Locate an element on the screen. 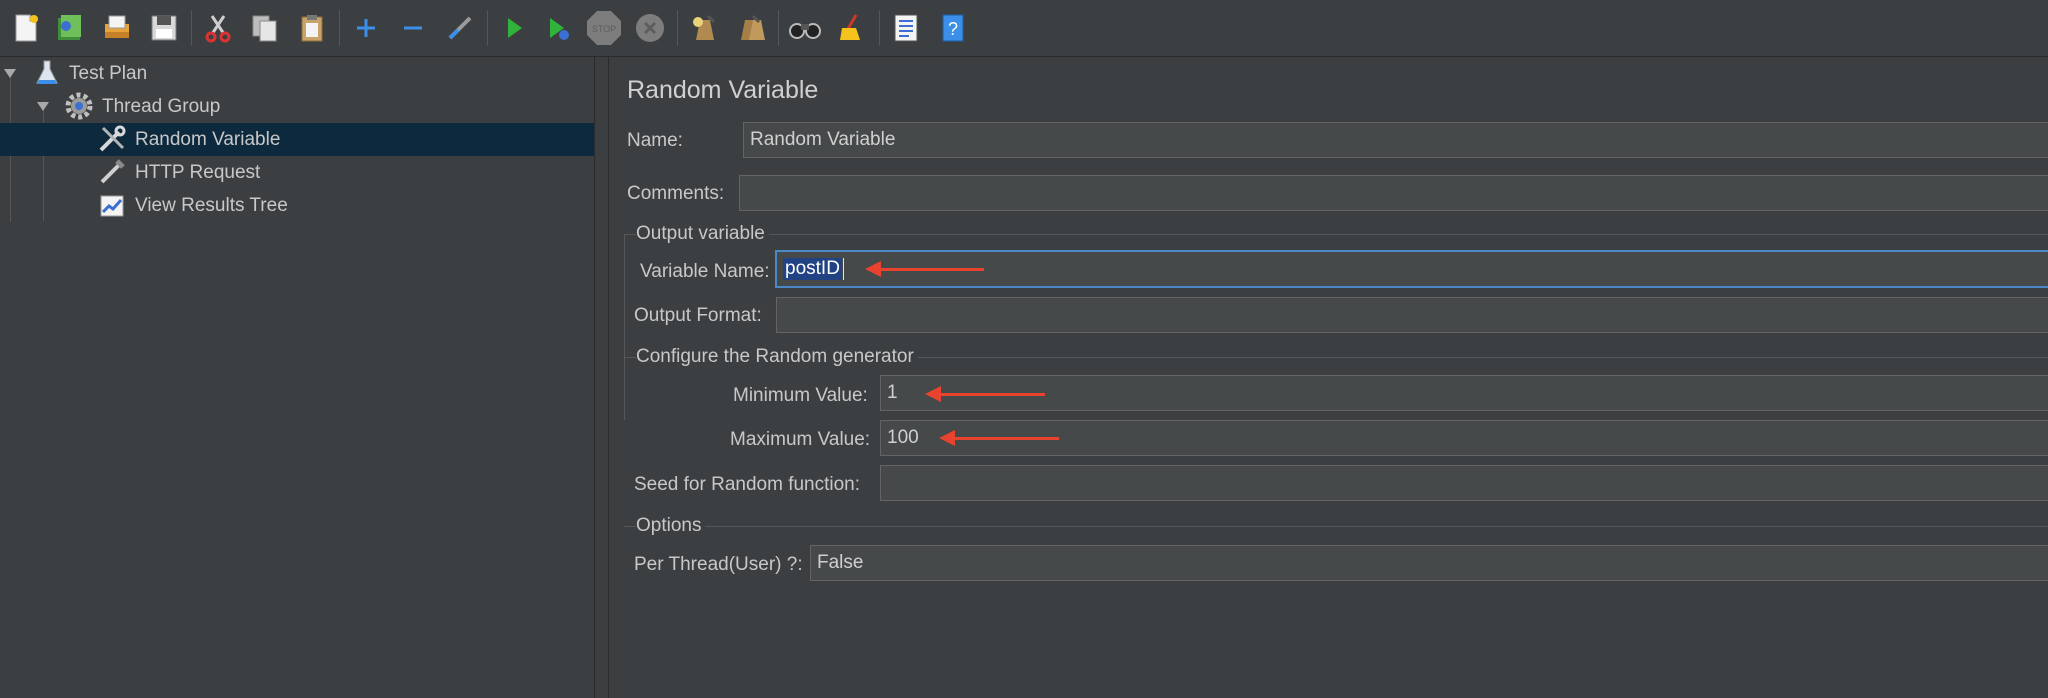 The height and width of the screenshot is (698, 2048). name-label: Name: is located at coordinates (655, 140).